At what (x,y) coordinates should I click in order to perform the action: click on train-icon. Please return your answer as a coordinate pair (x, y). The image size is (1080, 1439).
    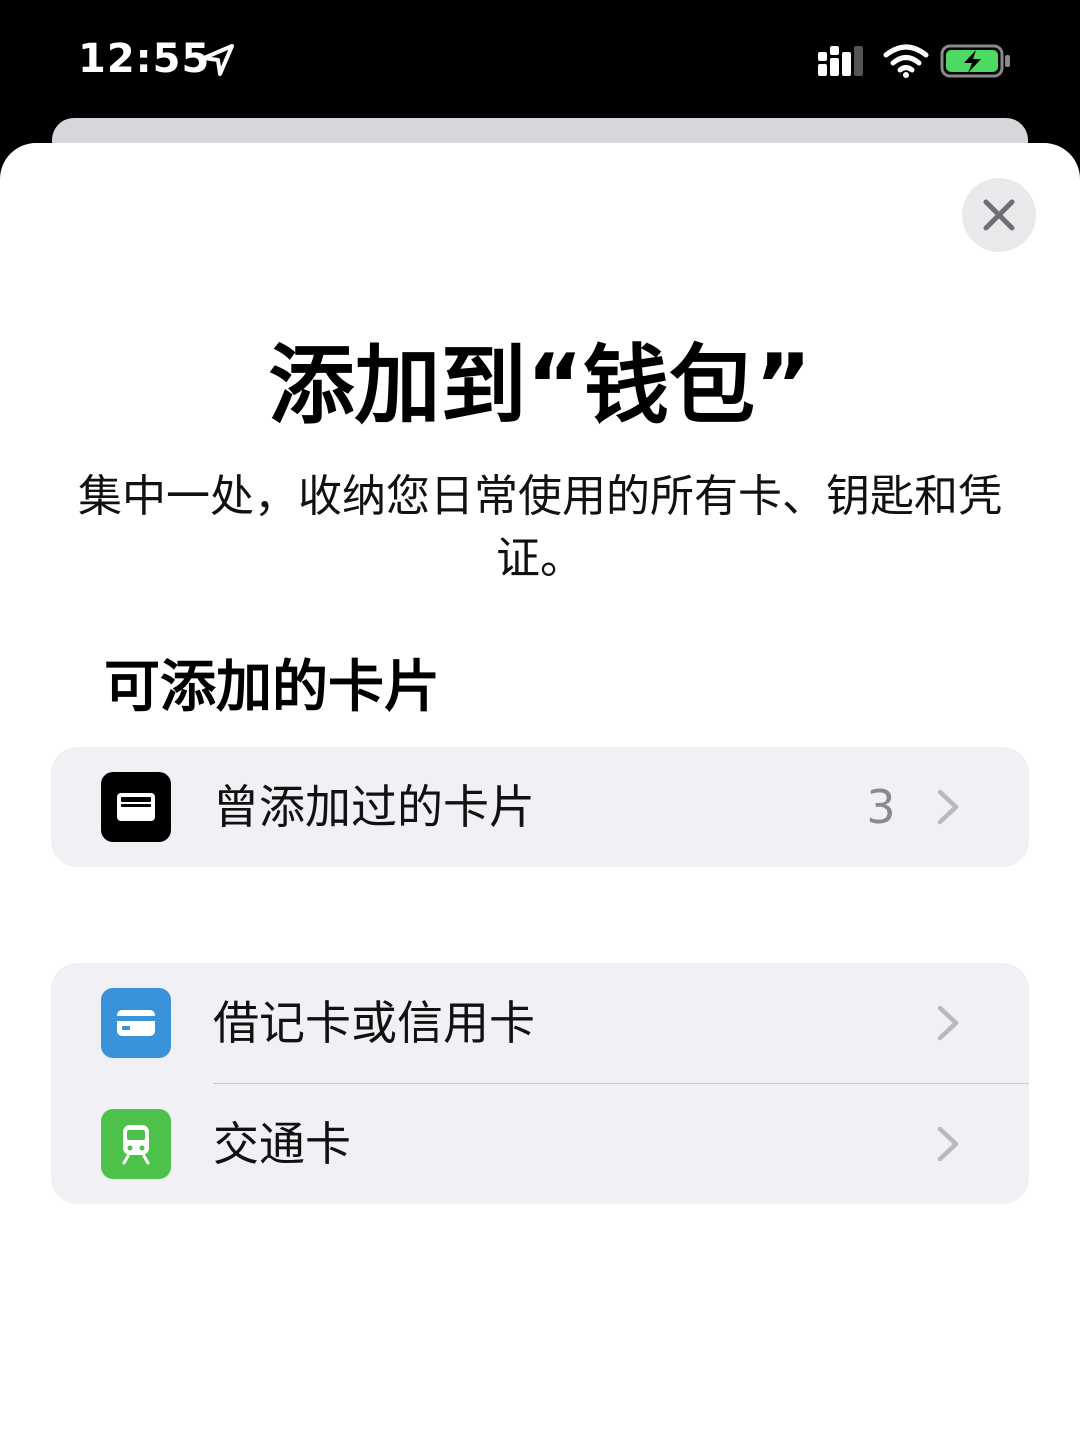
    Looking at the image, I should click on (136, 1144).